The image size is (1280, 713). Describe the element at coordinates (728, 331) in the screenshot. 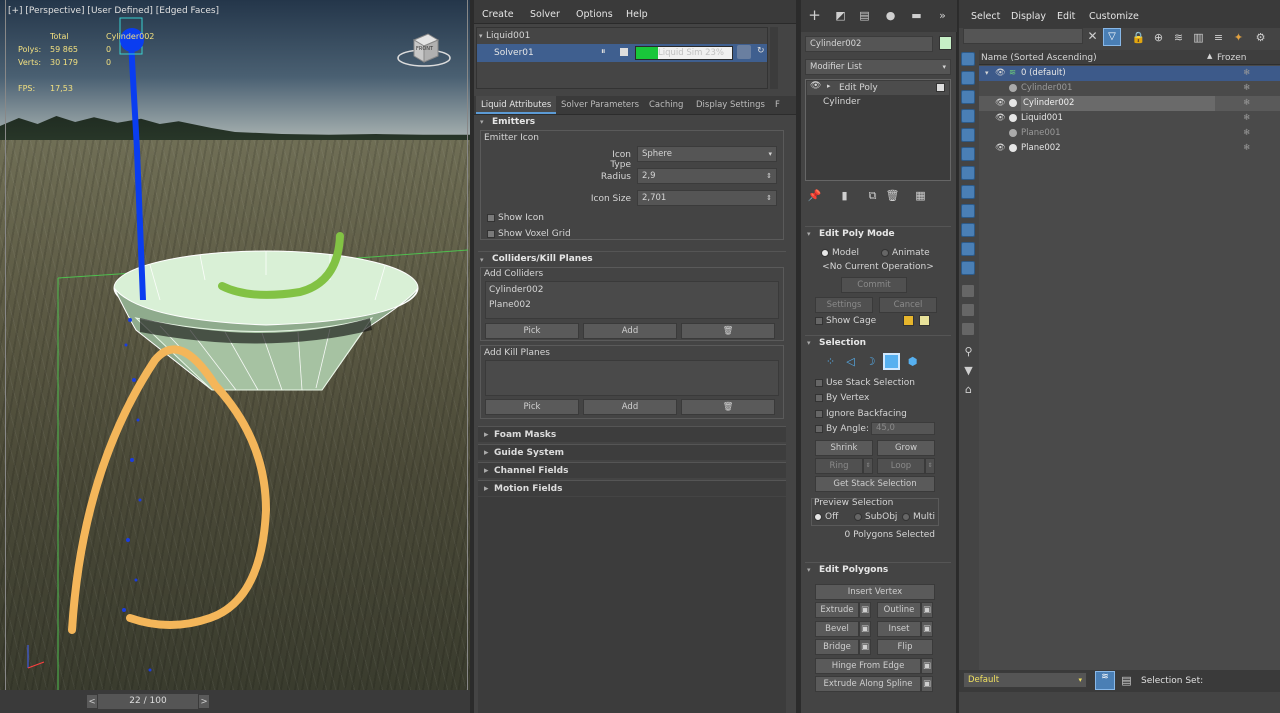

I see `delete-collider-button: 🗑` at that location.